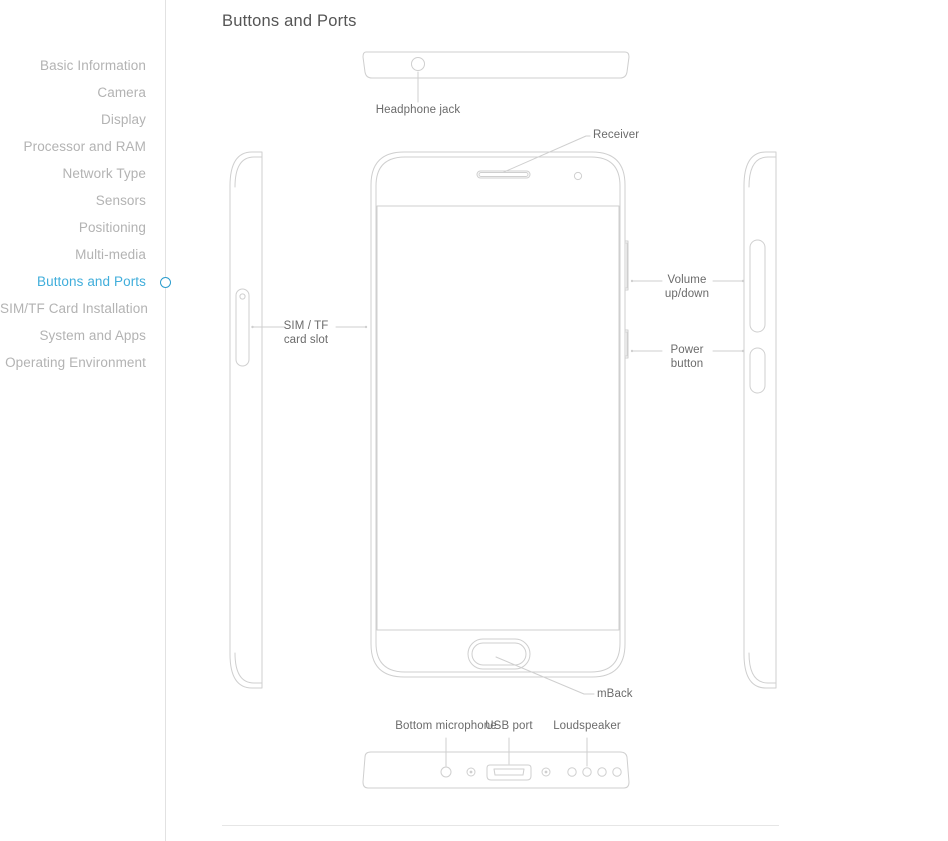  What do you see at coordinates (687, 364) in the screenshot?
I see `callout-power-line2: button` at bounding box center [687, 364].